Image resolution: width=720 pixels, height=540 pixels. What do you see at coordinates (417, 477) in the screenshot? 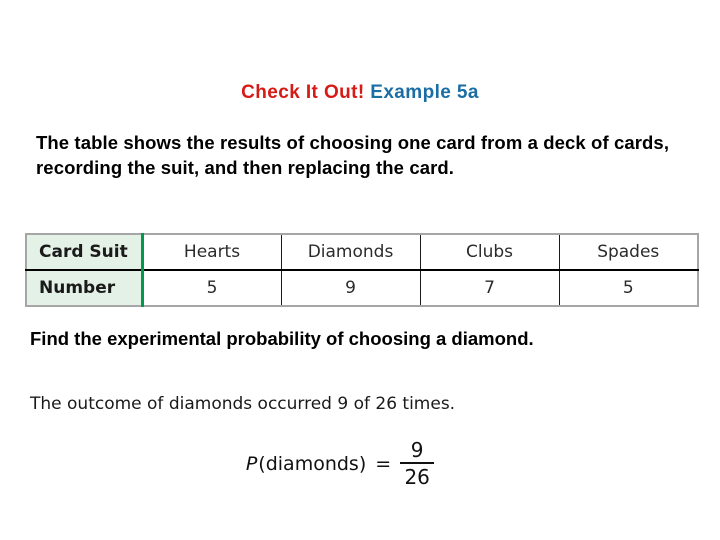
I see `formula-denominator: 26` at bounding box center [417, 477].